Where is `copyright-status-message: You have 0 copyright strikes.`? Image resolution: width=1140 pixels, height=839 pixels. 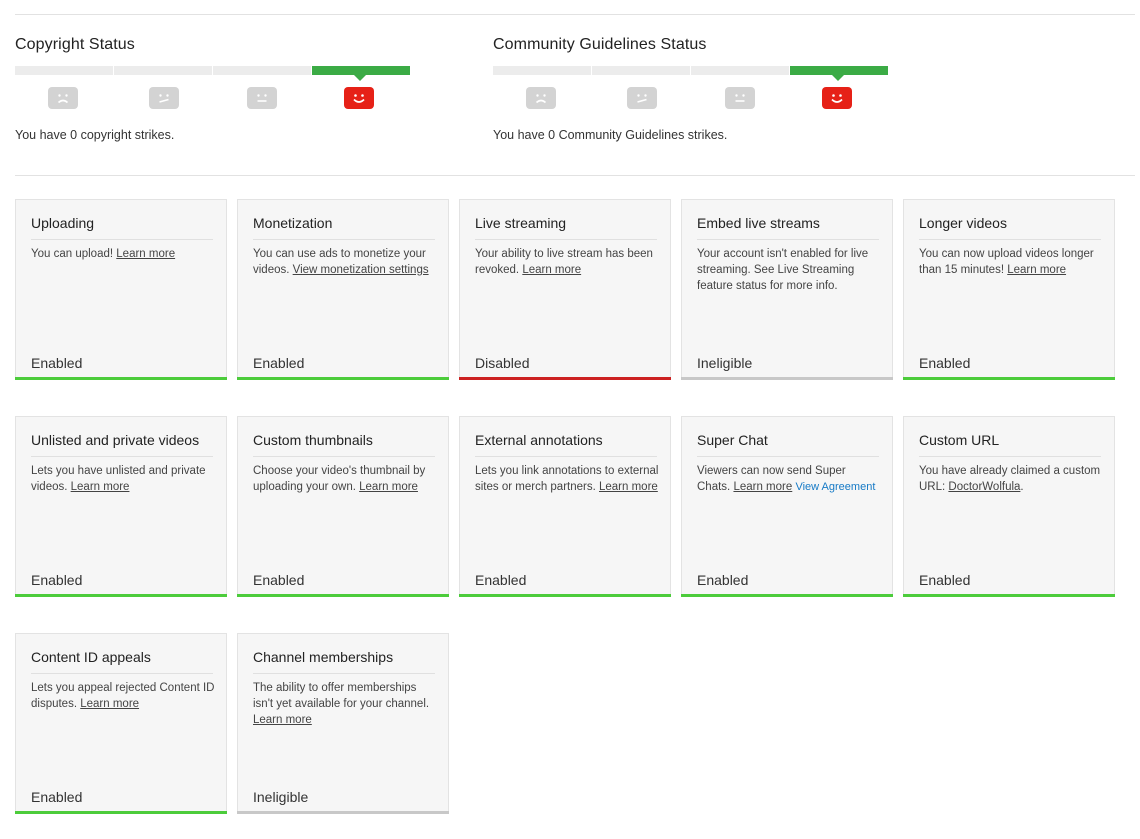
copyright-status-message: You have 0 copyright strikes. is located at coordinates (95, 135).